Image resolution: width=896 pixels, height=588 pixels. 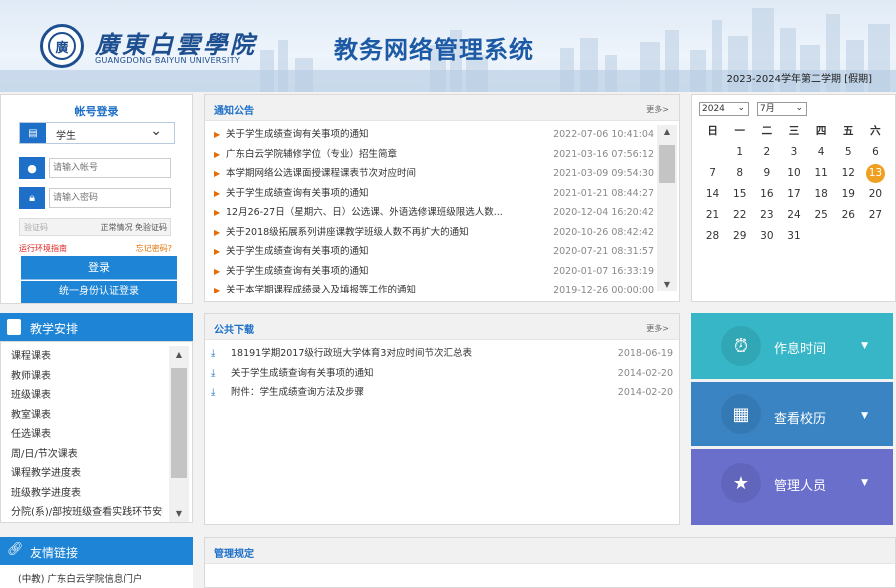 What do you see at coordinates (95, 227) in the screenshot?
I see `captcha-input: 验证码 正常情况 免验证码` at bounding box center [95, 227].